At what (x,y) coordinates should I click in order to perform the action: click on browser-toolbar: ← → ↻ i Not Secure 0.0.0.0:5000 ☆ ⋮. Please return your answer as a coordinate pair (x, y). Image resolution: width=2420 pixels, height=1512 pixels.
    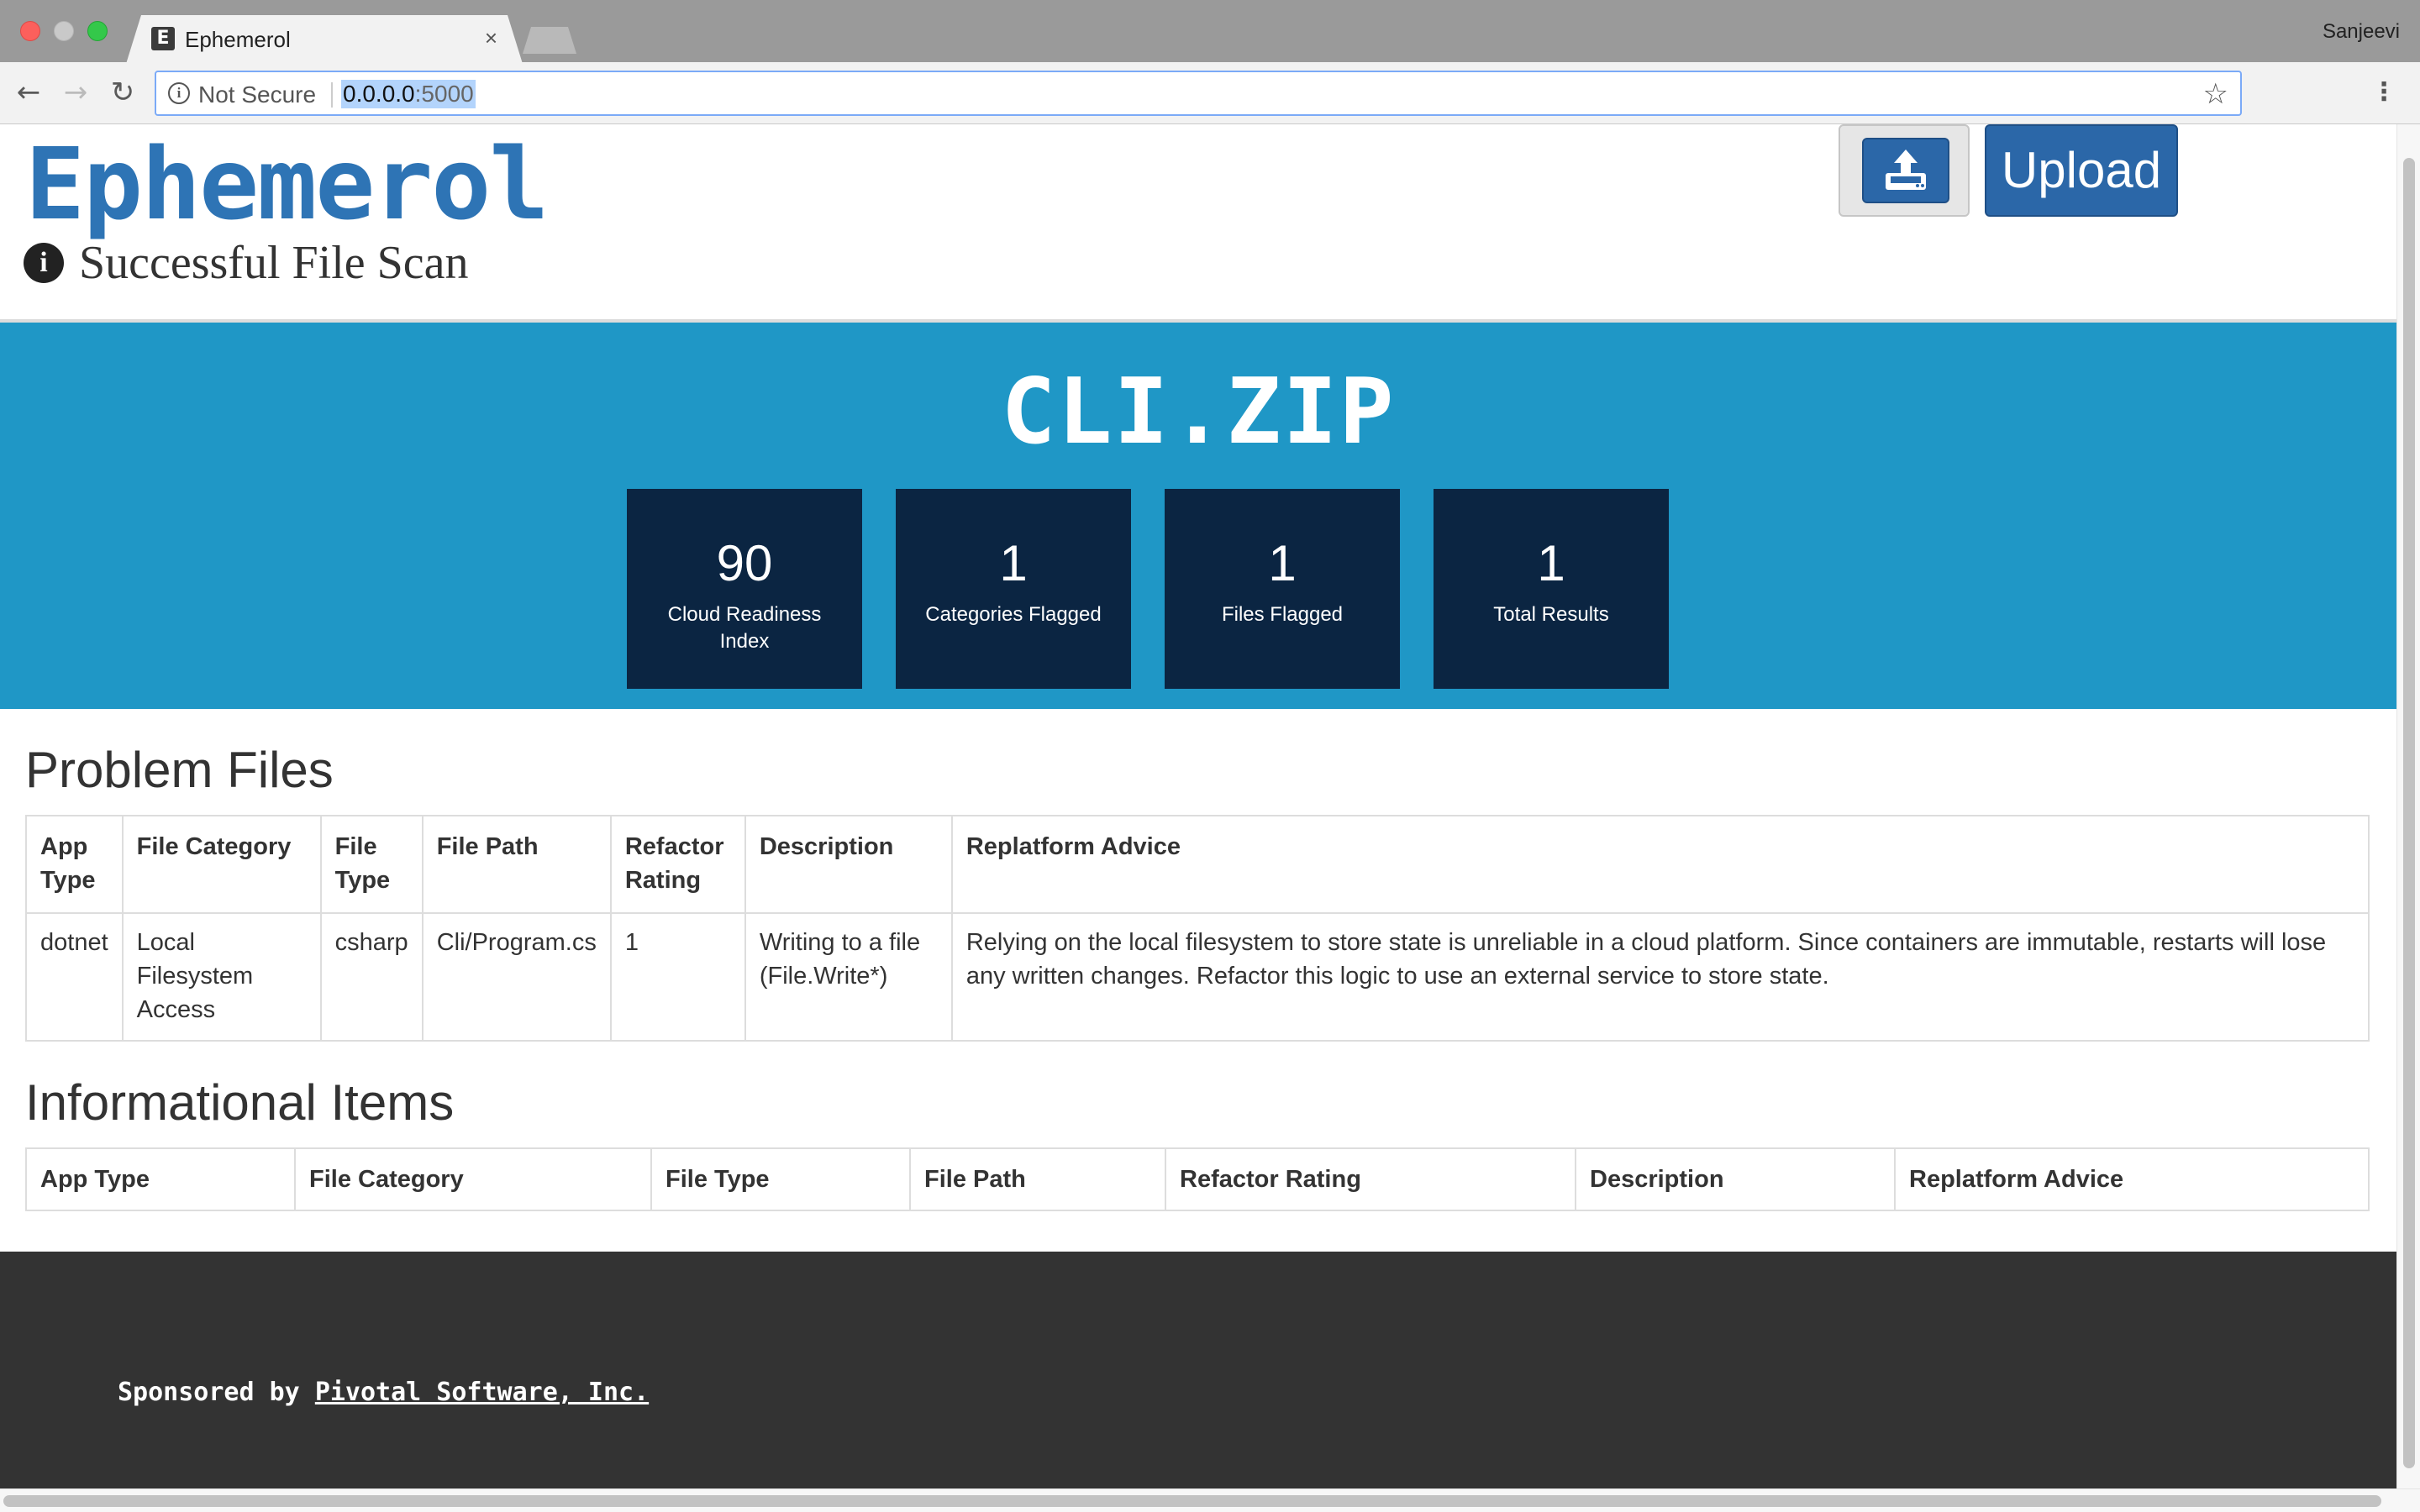
    Looking at the image, I should click on (1210, 93).